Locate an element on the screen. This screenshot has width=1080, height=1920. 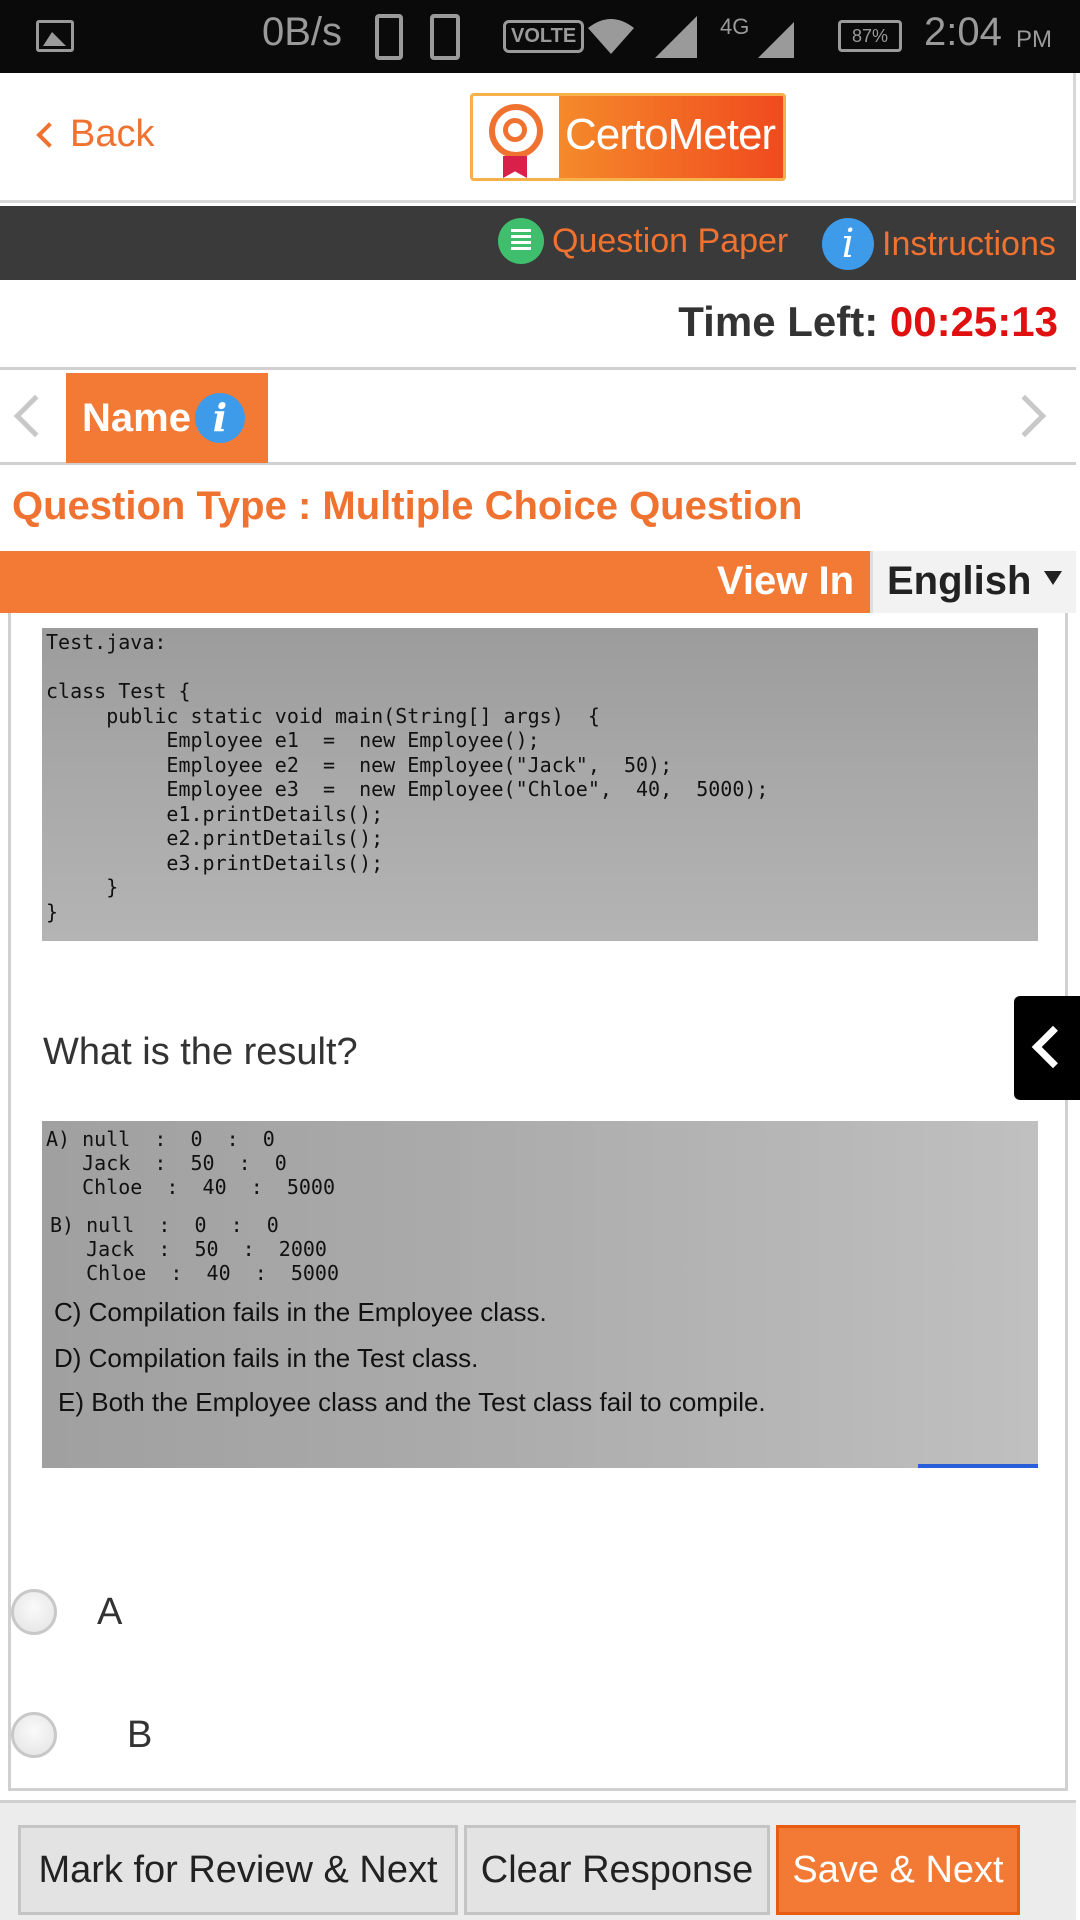
document-icon is located at coordinates (521, 241).